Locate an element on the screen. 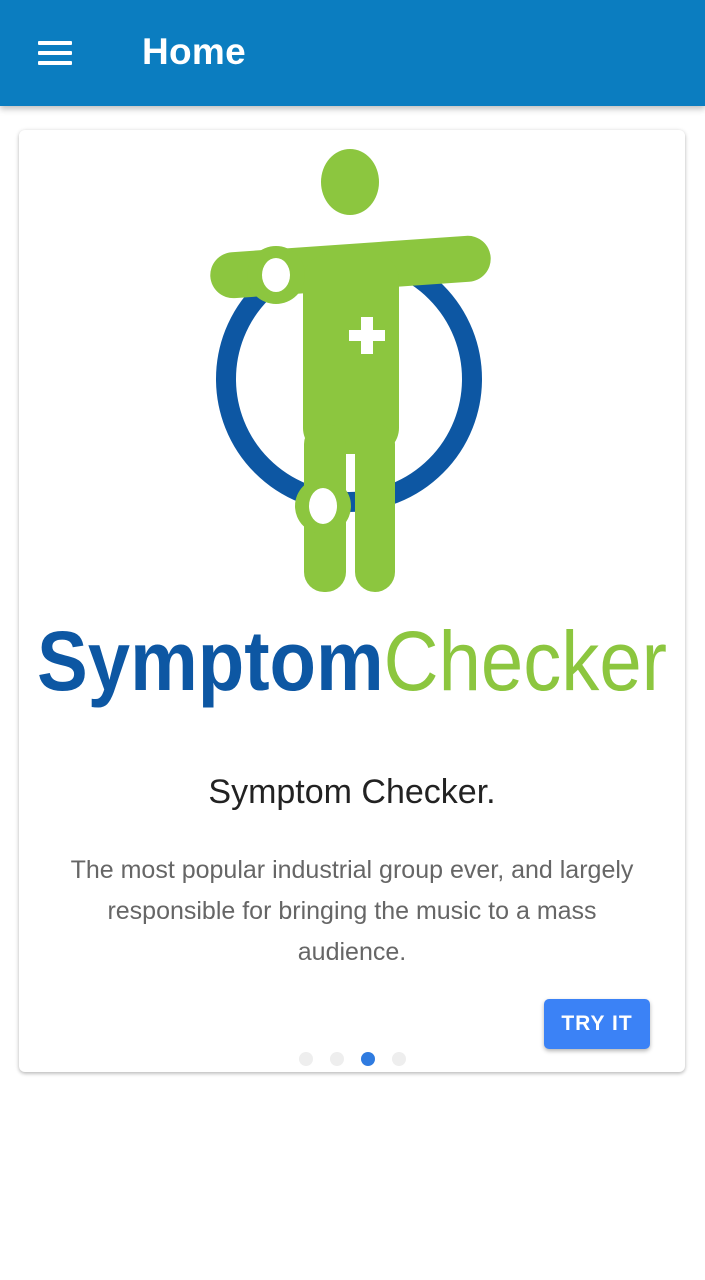  menu-button is located at coordinates (55, 53).